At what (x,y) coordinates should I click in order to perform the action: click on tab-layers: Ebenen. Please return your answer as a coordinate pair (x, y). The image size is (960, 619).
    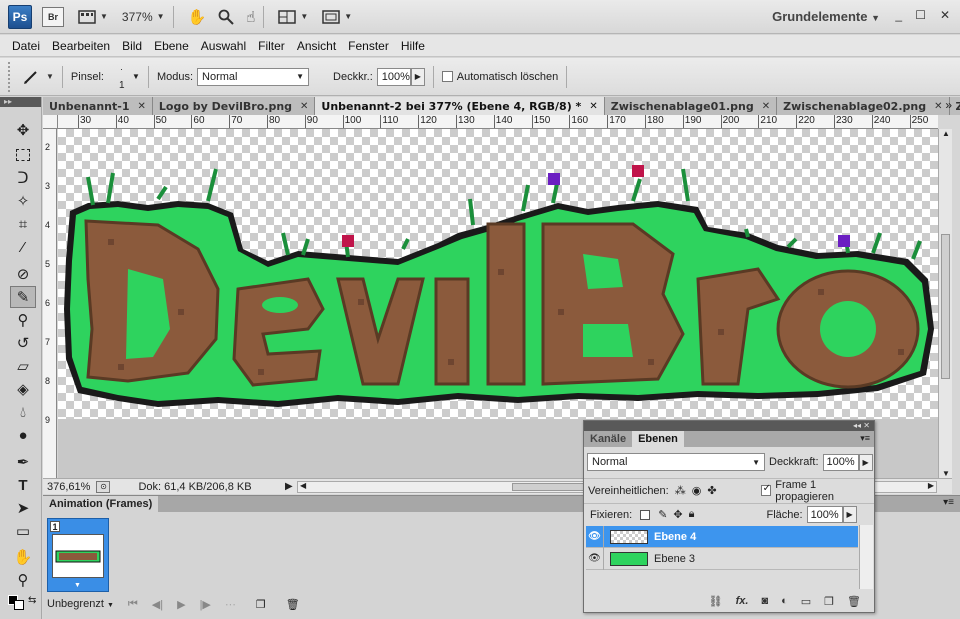
    Looking at the image, I should click on (658, 439).